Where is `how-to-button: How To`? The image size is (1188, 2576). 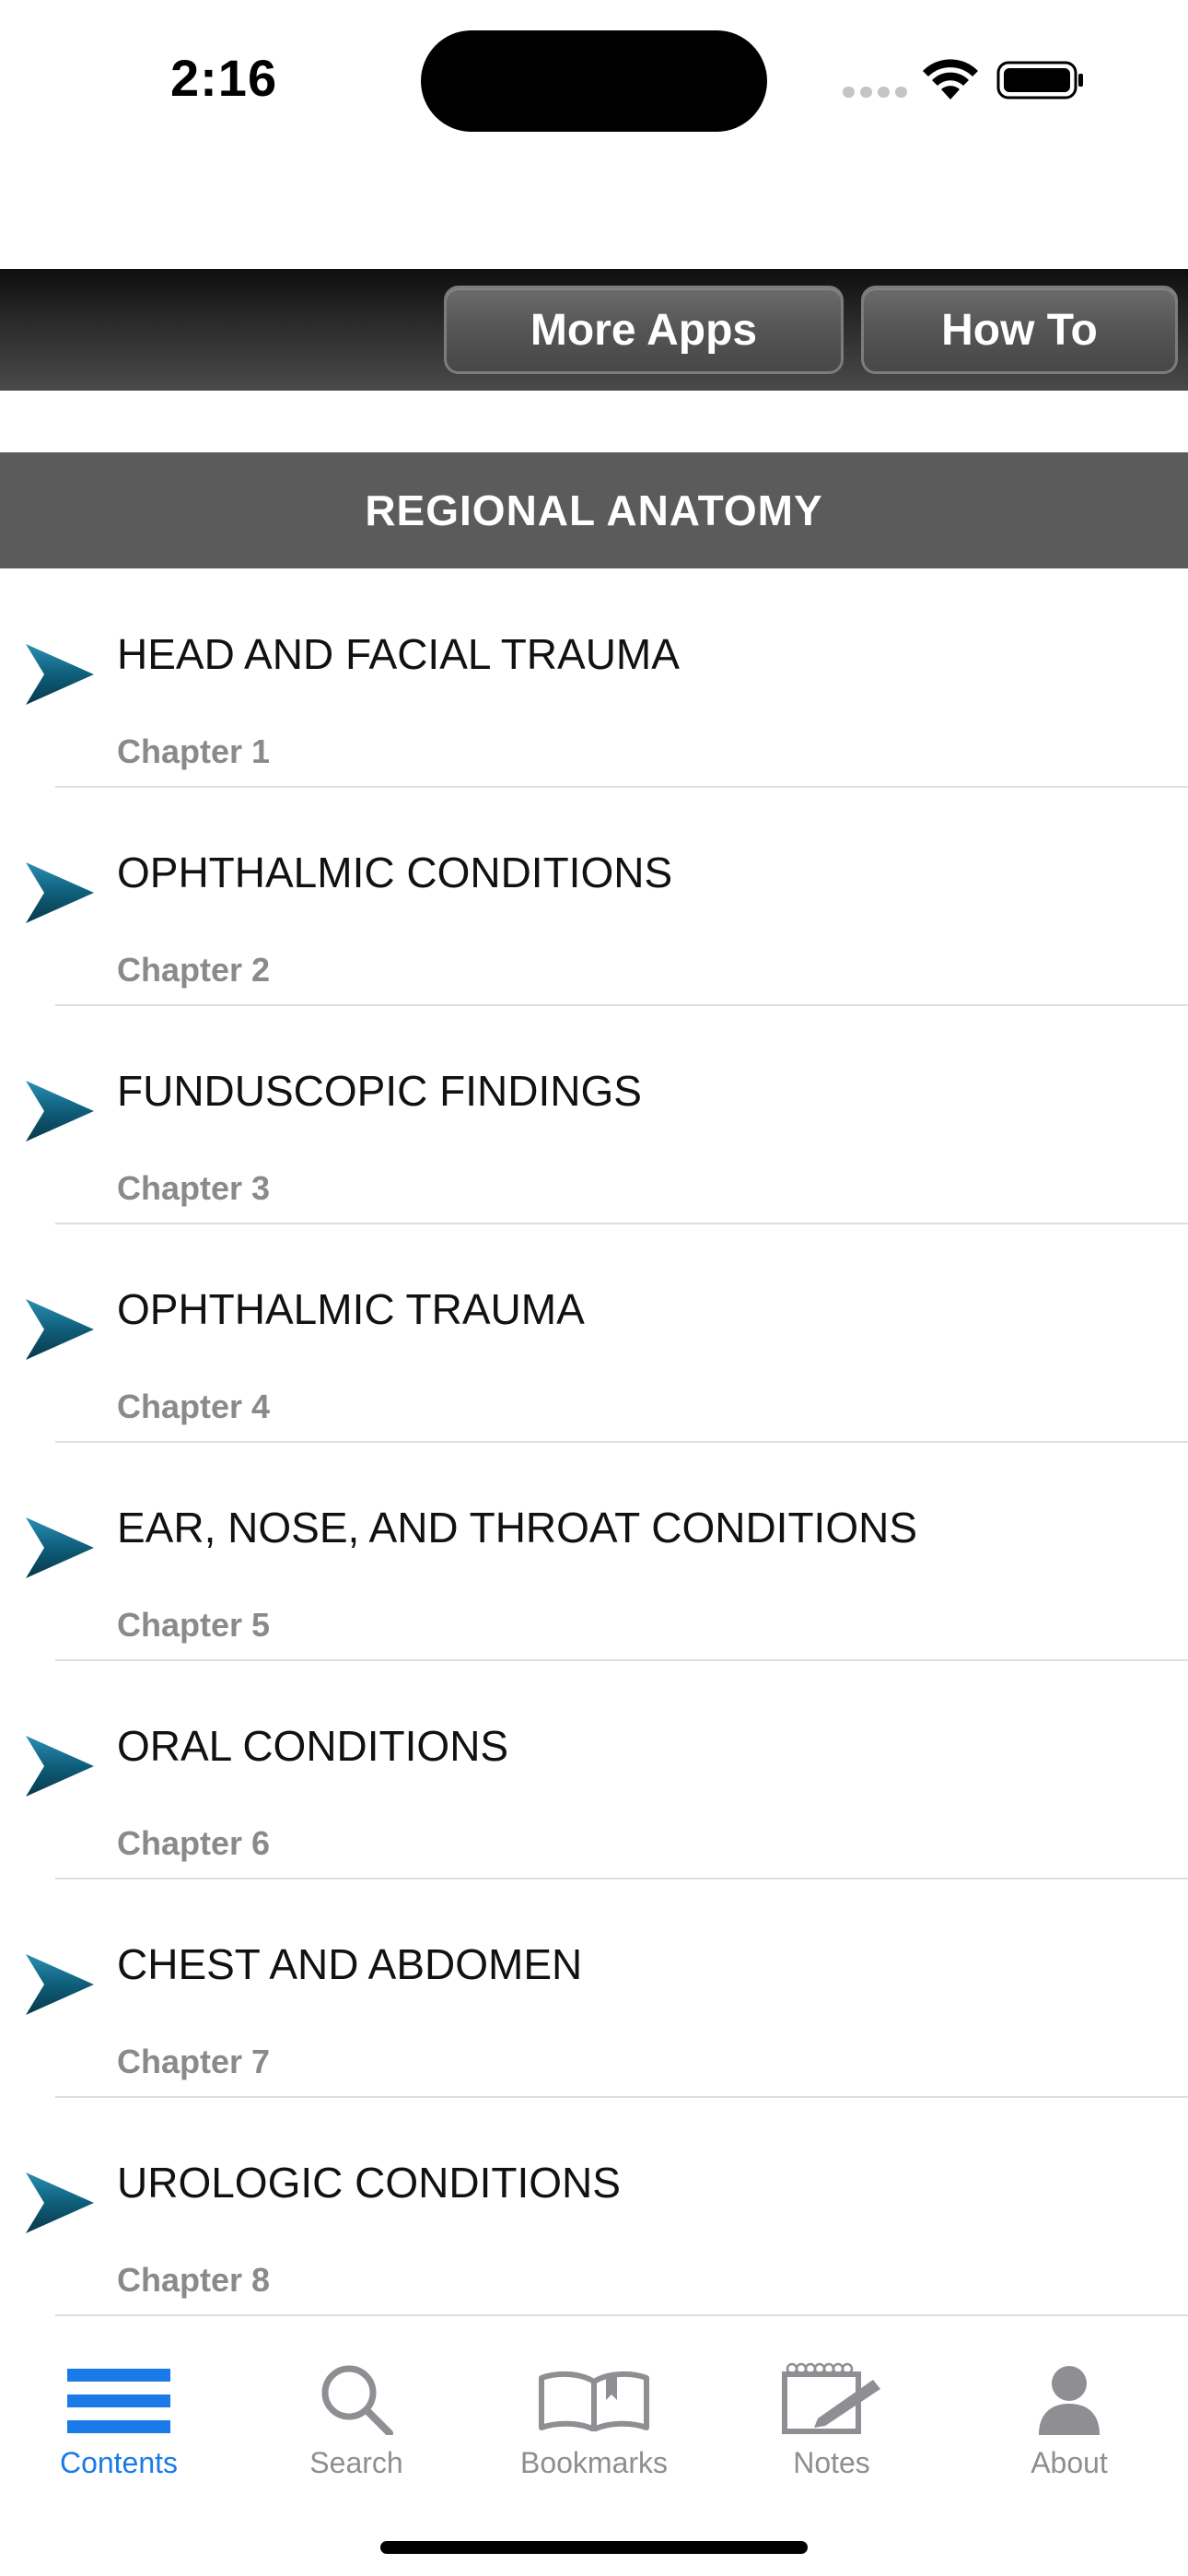 how-to-button: How To is located at coordinates (1019, 330).